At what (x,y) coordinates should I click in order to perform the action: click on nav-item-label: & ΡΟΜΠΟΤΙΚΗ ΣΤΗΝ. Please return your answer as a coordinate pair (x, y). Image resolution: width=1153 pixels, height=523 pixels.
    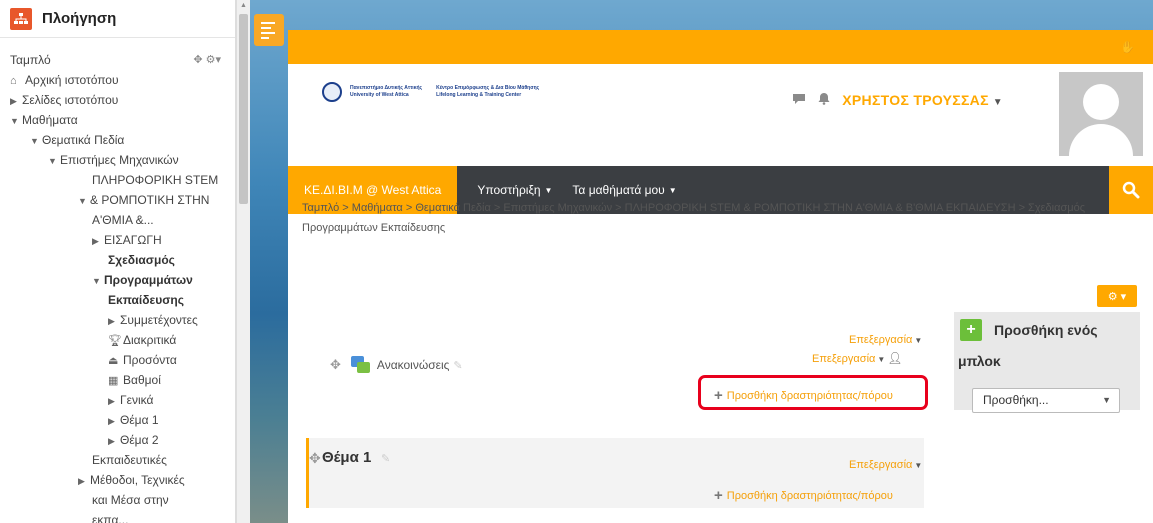
    Looking at the image, I should click on (149, 200).